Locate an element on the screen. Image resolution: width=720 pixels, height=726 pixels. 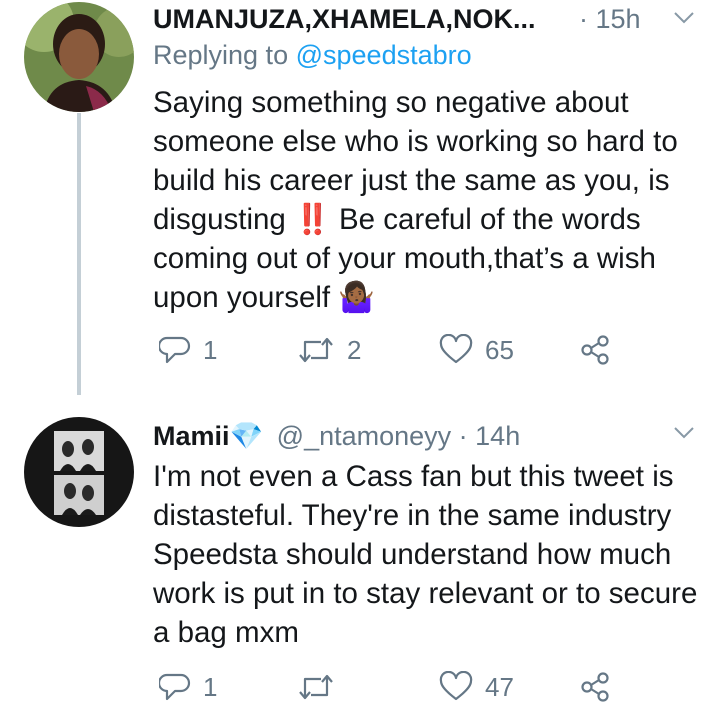
thread-line is located at coordinates (79, 254).